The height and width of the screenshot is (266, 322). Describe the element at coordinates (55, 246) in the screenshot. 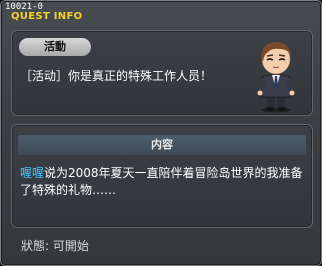

I see `quest-status: 狀態: 可開始` at that location.